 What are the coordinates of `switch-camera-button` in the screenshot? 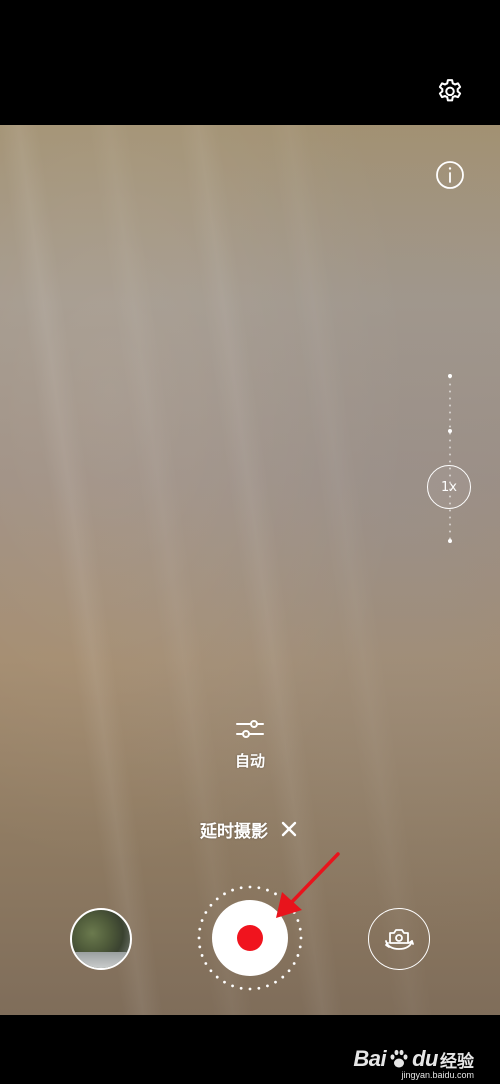 It's located at (399, 939).